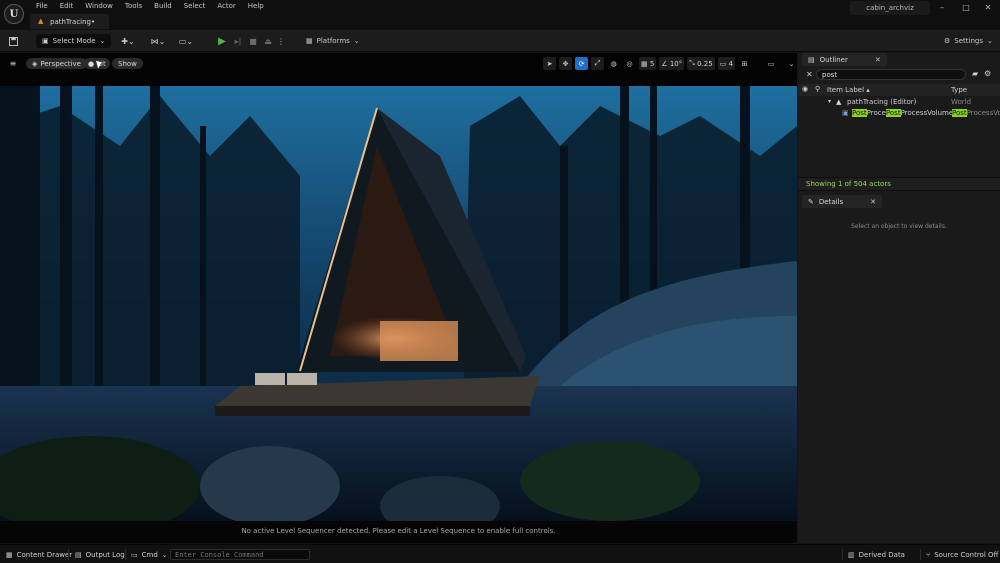 Image resolution: width=1000 pixels, height=563 pixels. What do you see at coordinates (744, 63) in the screenshot?
I see `maximize-viewport-icon: ⊞` at bounding box center [744, 63].